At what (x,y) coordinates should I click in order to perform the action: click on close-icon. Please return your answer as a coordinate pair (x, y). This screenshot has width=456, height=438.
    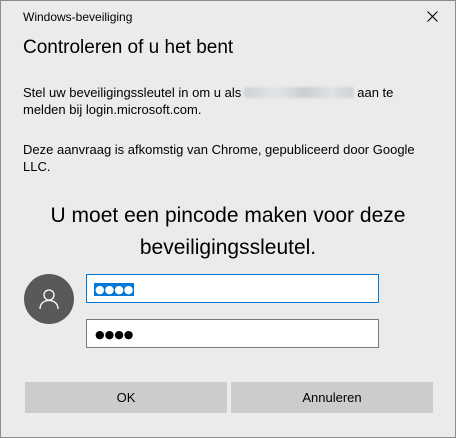
    Looking at the image, I should click on (432, 16).